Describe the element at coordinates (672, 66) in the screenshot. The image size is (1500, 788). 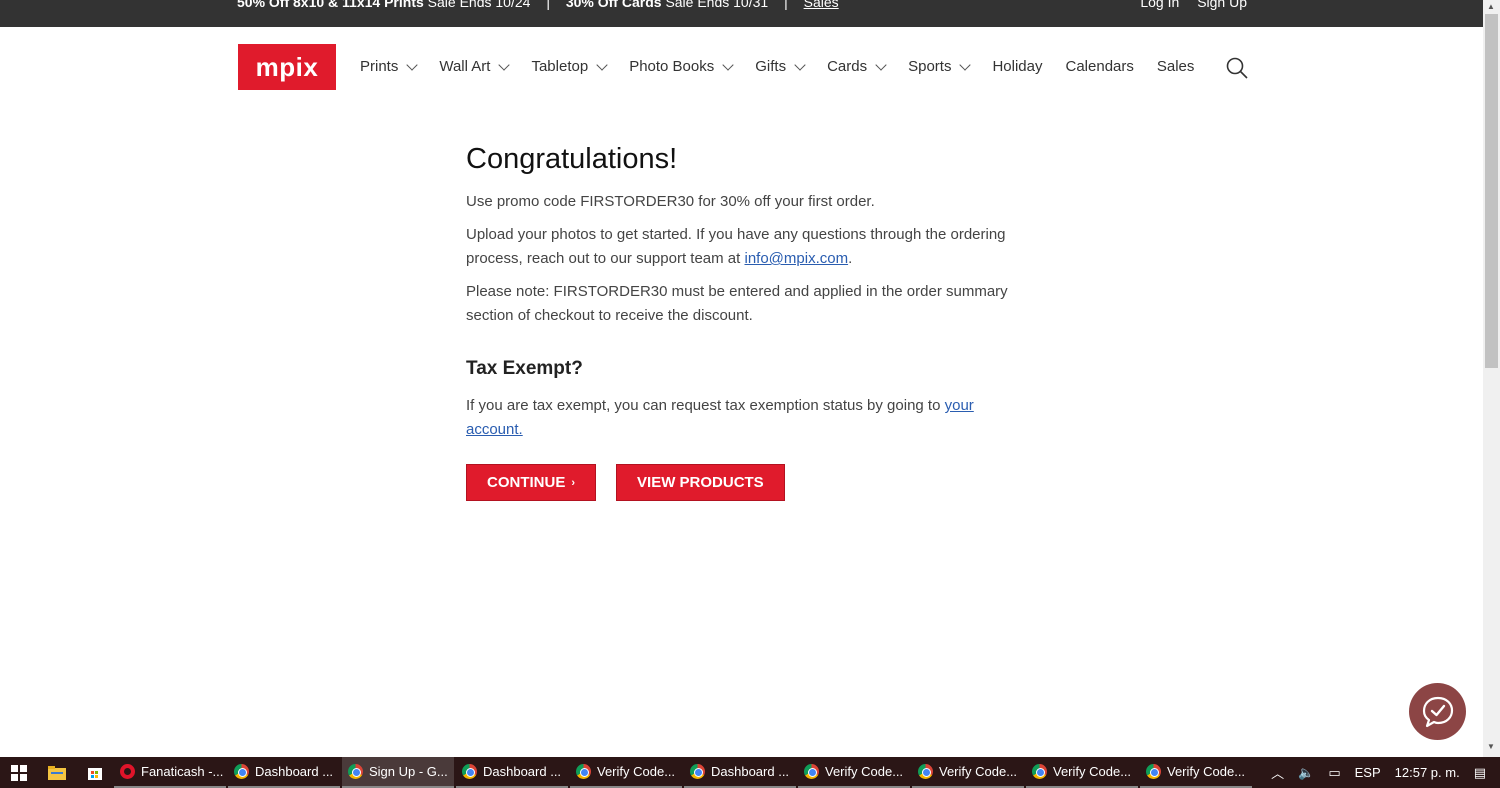
I see `nav-label: Photo Books` at that location.